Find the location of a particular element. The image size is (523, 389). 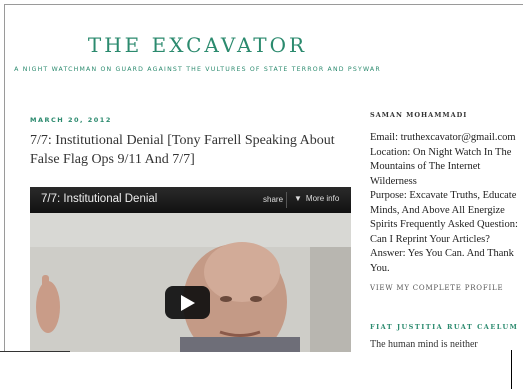

profile-line: Minds, And Above All Energize is located at coordinates (437, 210).